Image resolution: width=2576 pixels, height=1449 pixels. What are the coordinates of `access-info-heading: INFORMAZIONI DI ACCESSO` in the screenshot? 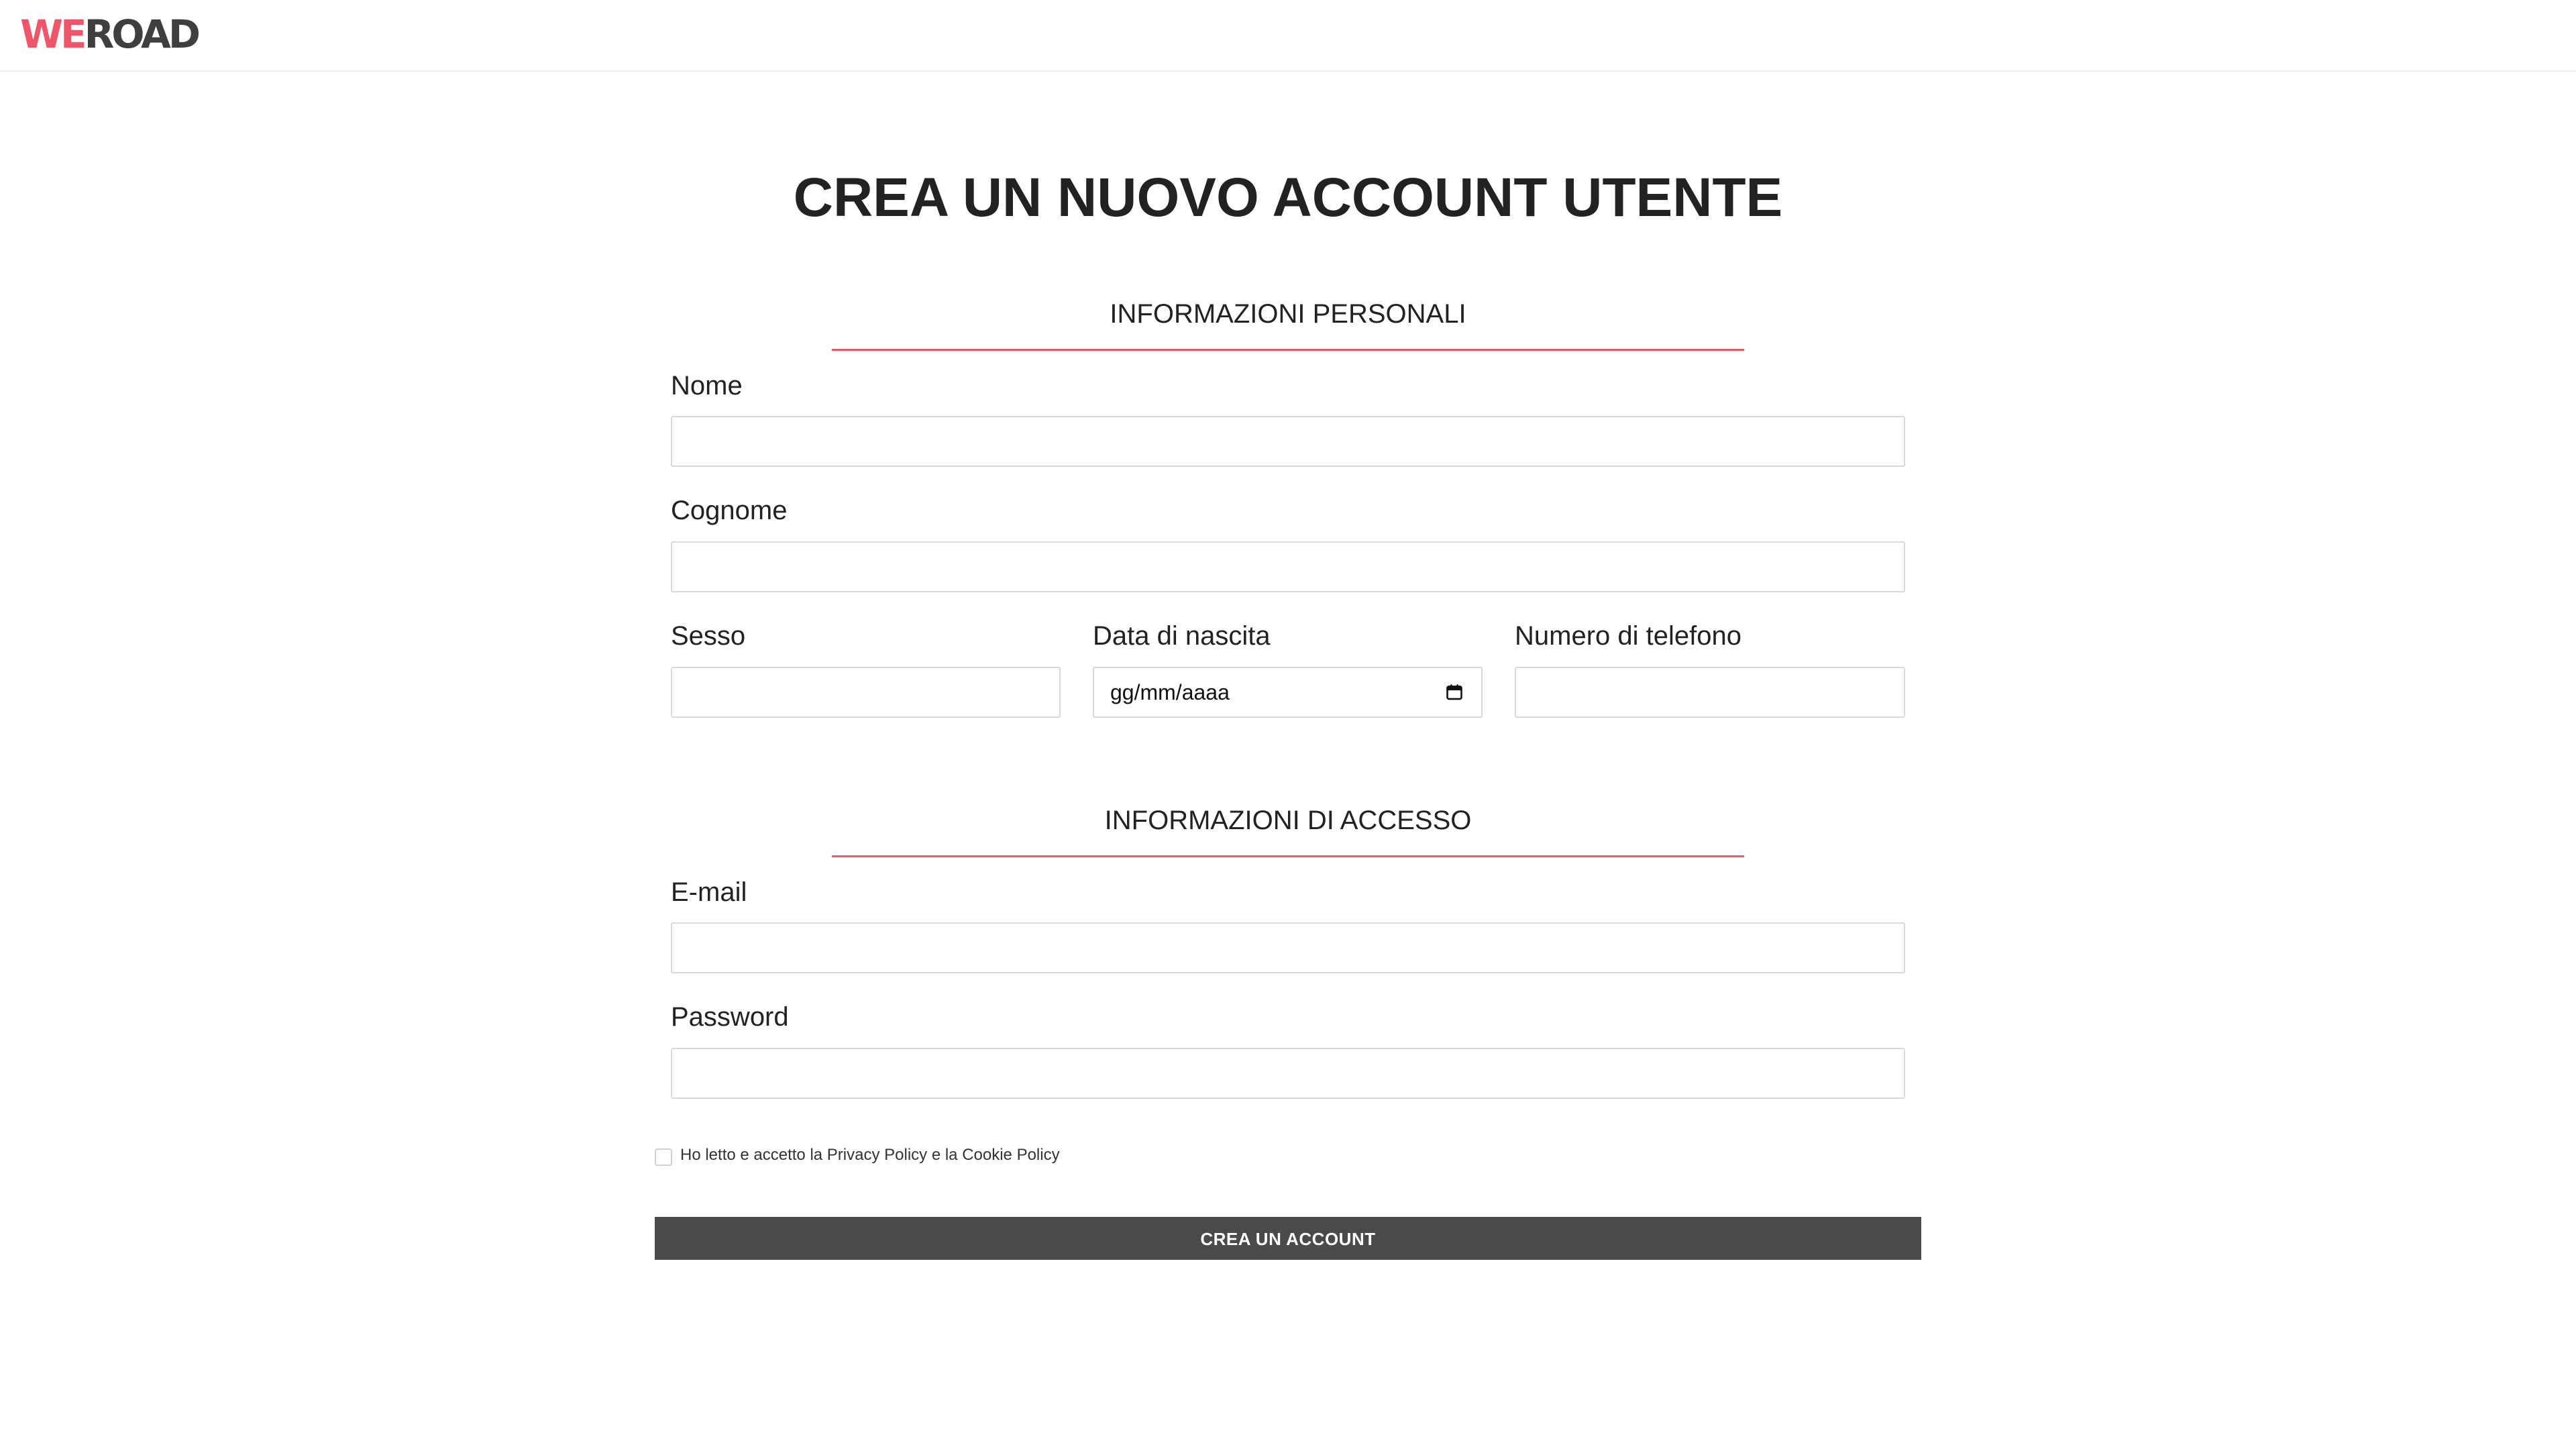 It's located at (1288, 820).